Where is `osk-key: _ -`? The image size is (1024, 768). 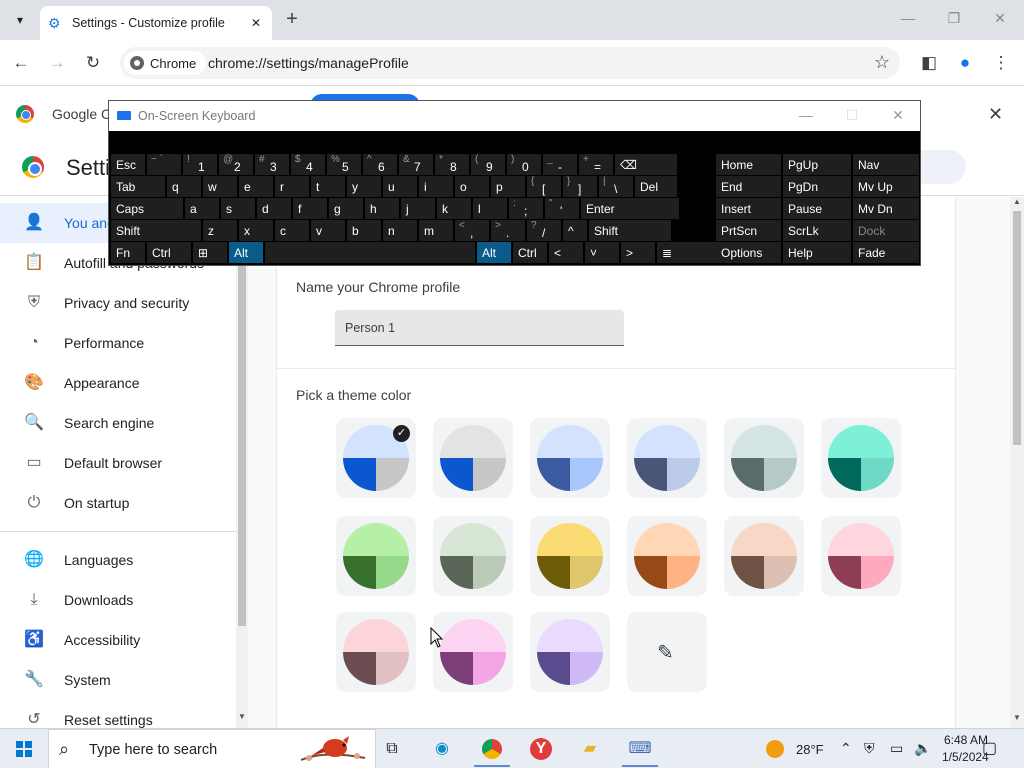 osk-key: _ - is located at coordinates (560, 164).